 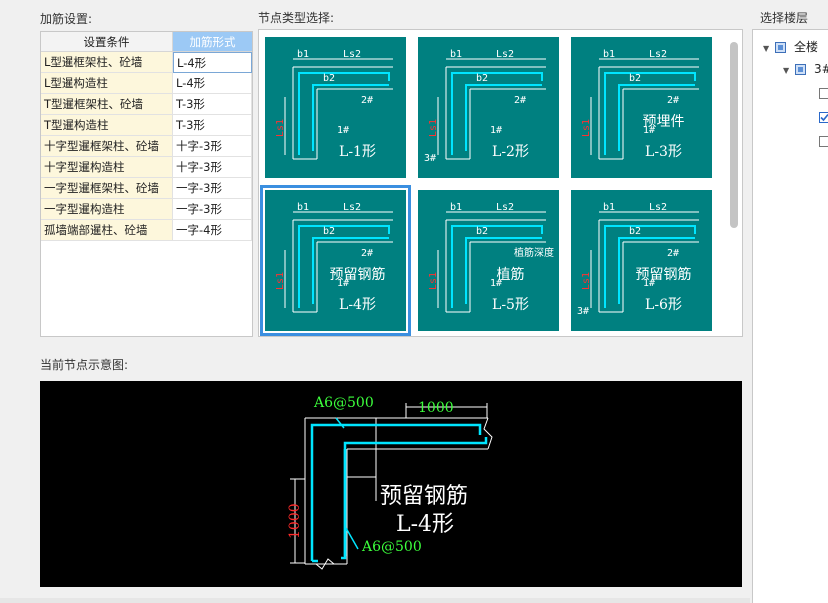 What do you see at coordinates (663, 152) in the screenshot?
I see `tile-form-label: L-3形` at bounding box center [663, 152].